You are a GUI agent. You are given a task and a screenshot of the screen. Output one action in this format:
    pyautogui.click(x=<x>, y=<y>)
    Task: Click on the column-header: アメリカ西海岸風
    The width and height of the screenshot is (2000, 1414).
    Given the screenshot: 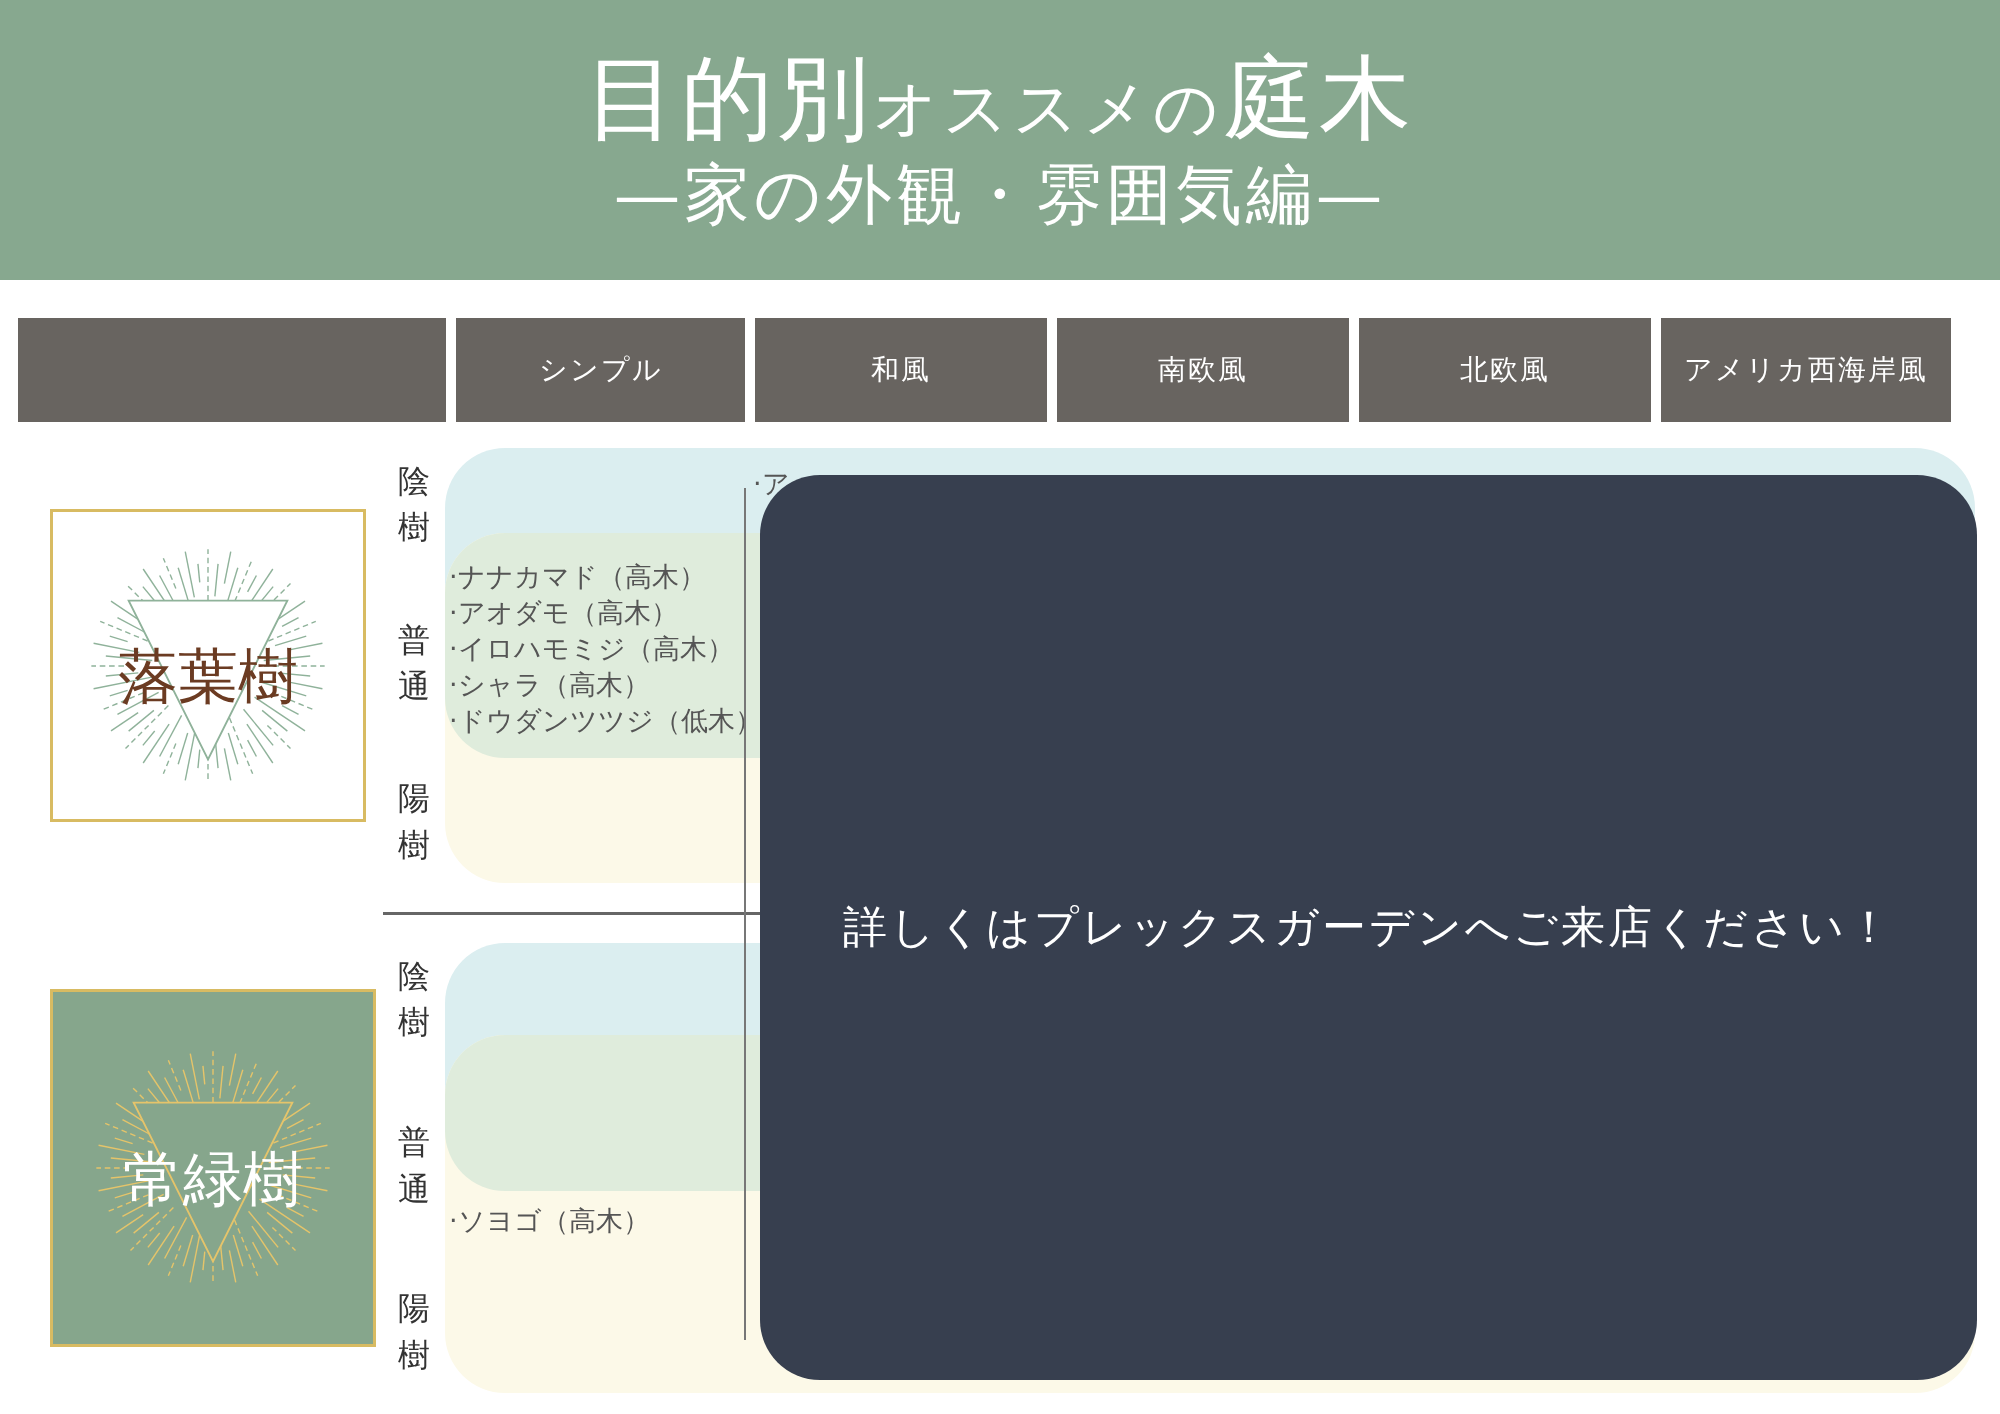 What is the action you would take?
    pyautogui.click(x=1806, y=370)
    